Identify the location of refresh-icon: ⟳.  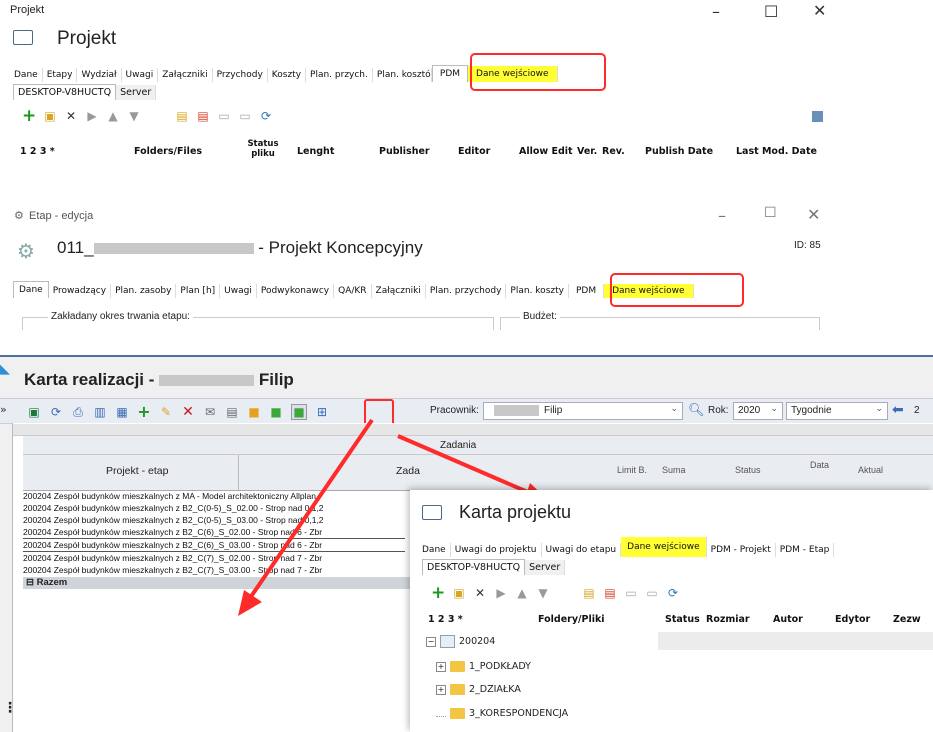
(673, 593).